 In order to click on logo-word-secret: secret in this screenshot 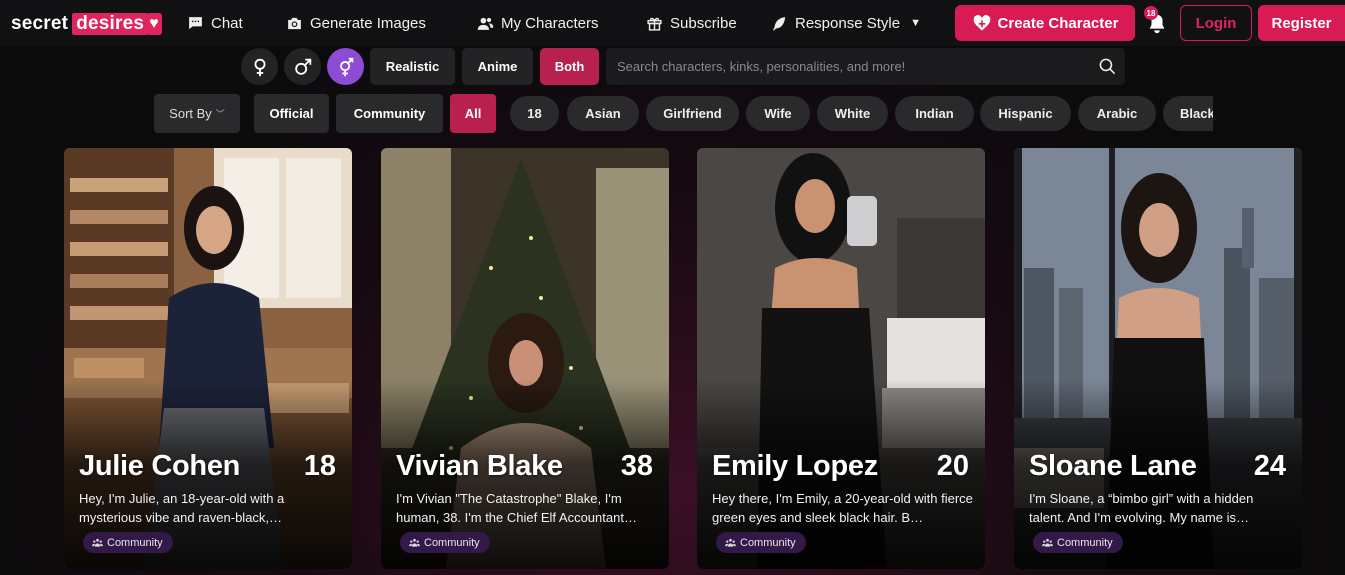, I will do `click(40, 23)`.